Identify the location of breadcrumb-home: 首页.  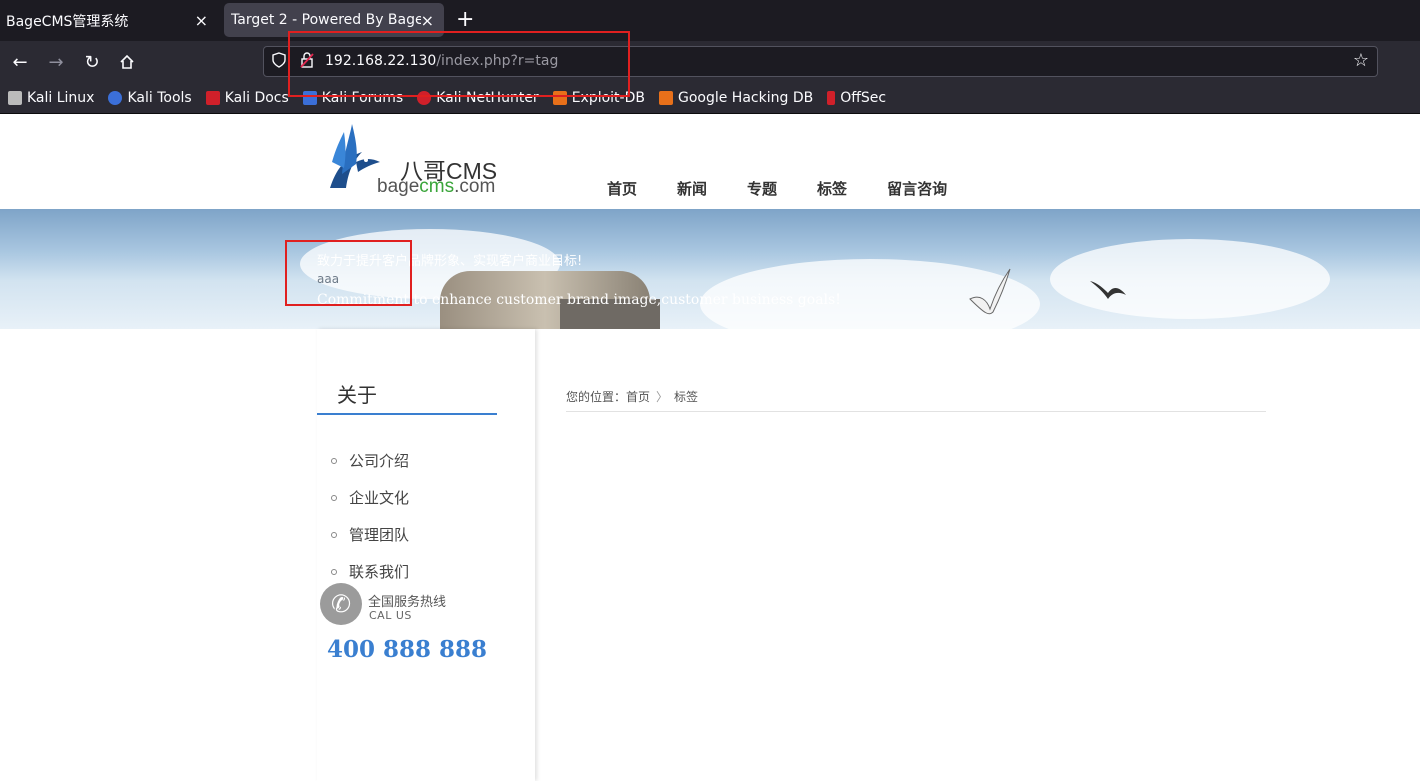
(638, 397).